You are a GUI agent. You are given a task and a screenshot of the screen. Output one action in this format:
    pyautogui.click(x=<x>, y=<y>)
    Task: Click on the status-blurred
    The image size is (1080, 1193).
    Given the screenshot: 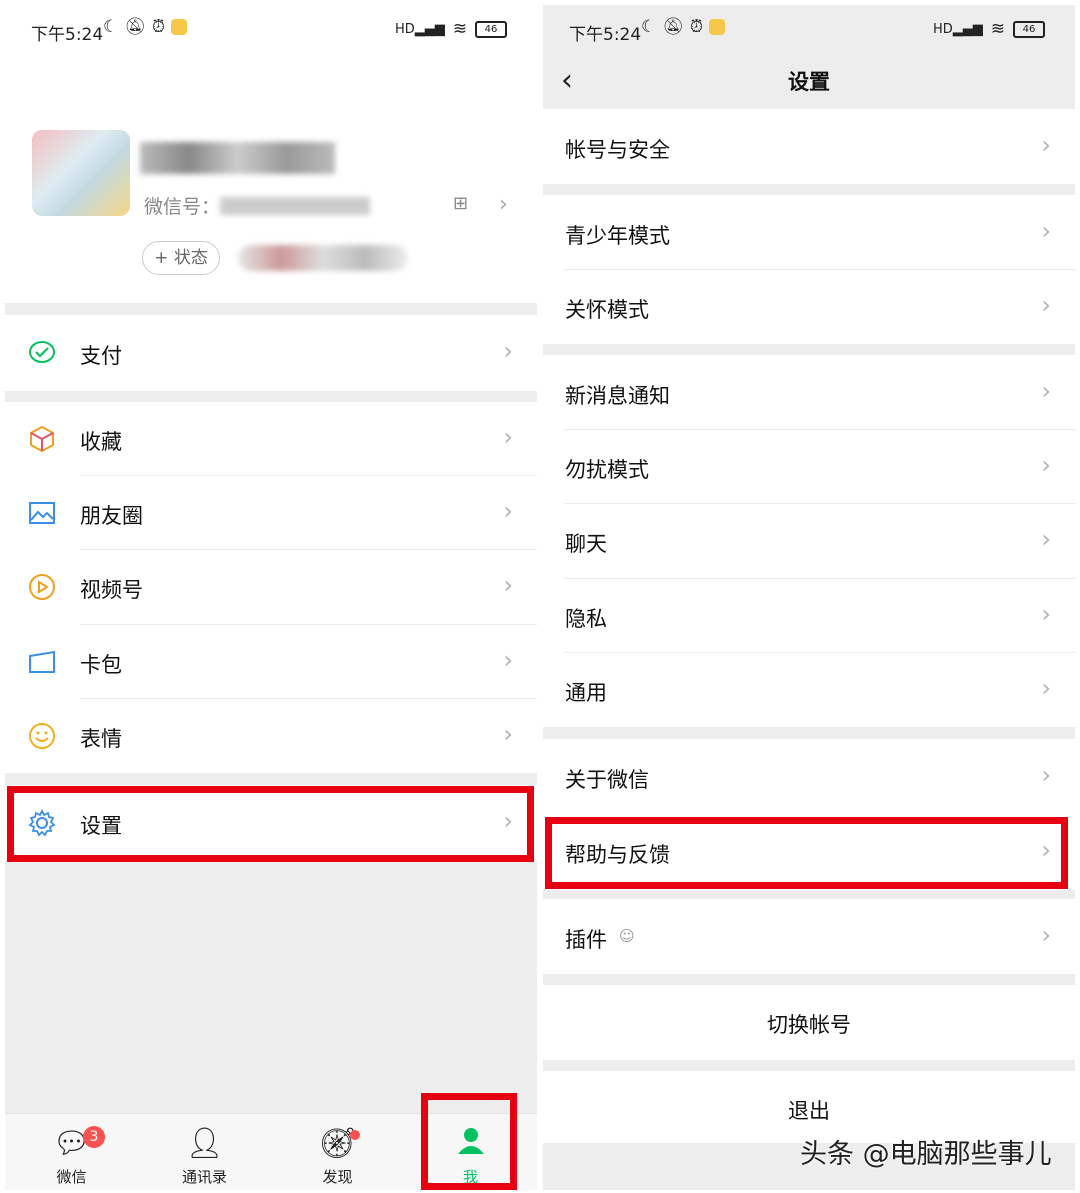 What is the action you would take?
    pyautogui.click(x=323, y=258)
    